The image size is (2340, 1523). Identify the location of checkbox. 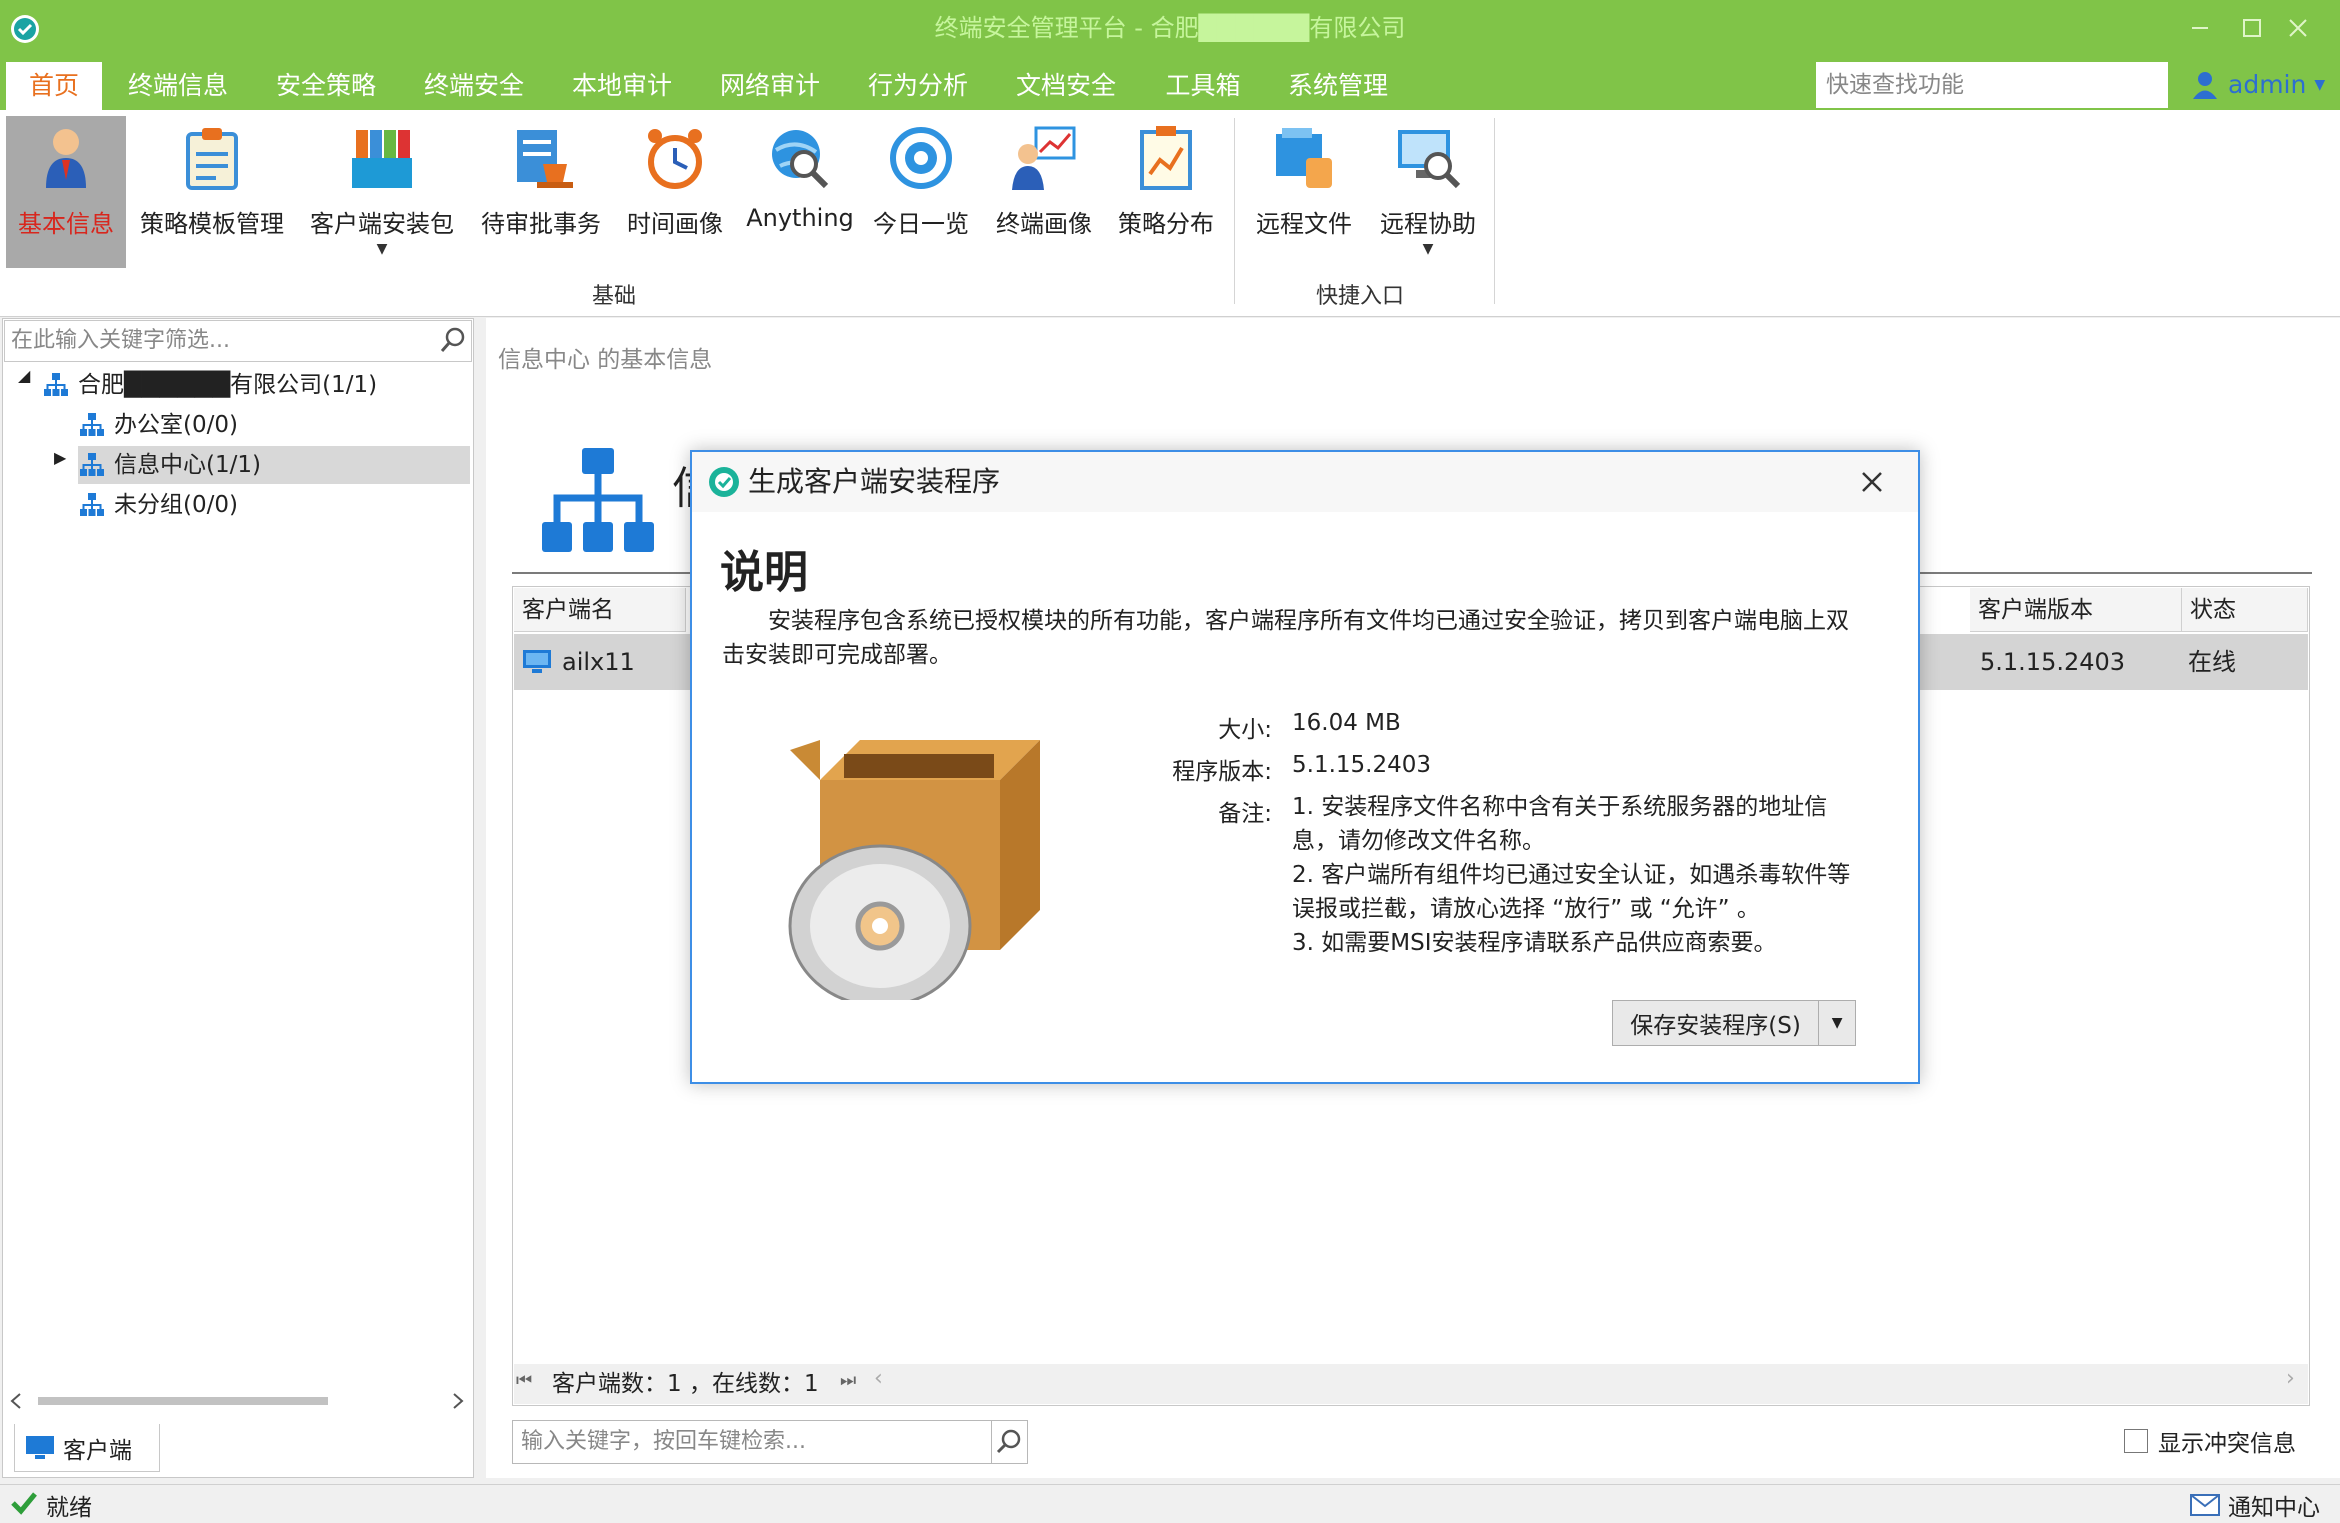
(2136, 1441).